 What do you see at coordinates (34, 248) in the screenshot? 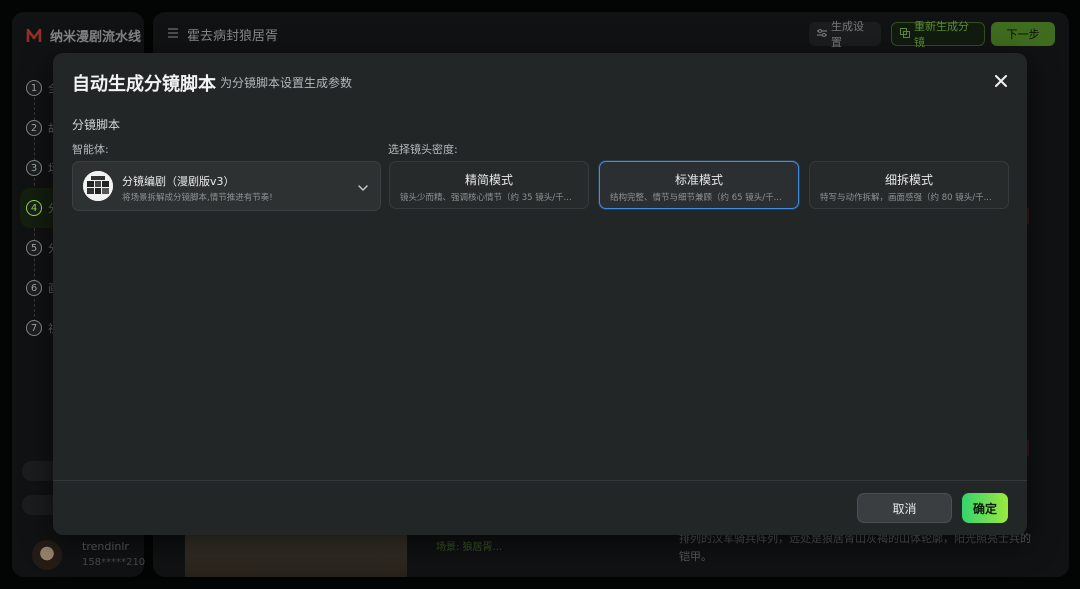
I see `step-number: 5` at bounding box center [34, 248].